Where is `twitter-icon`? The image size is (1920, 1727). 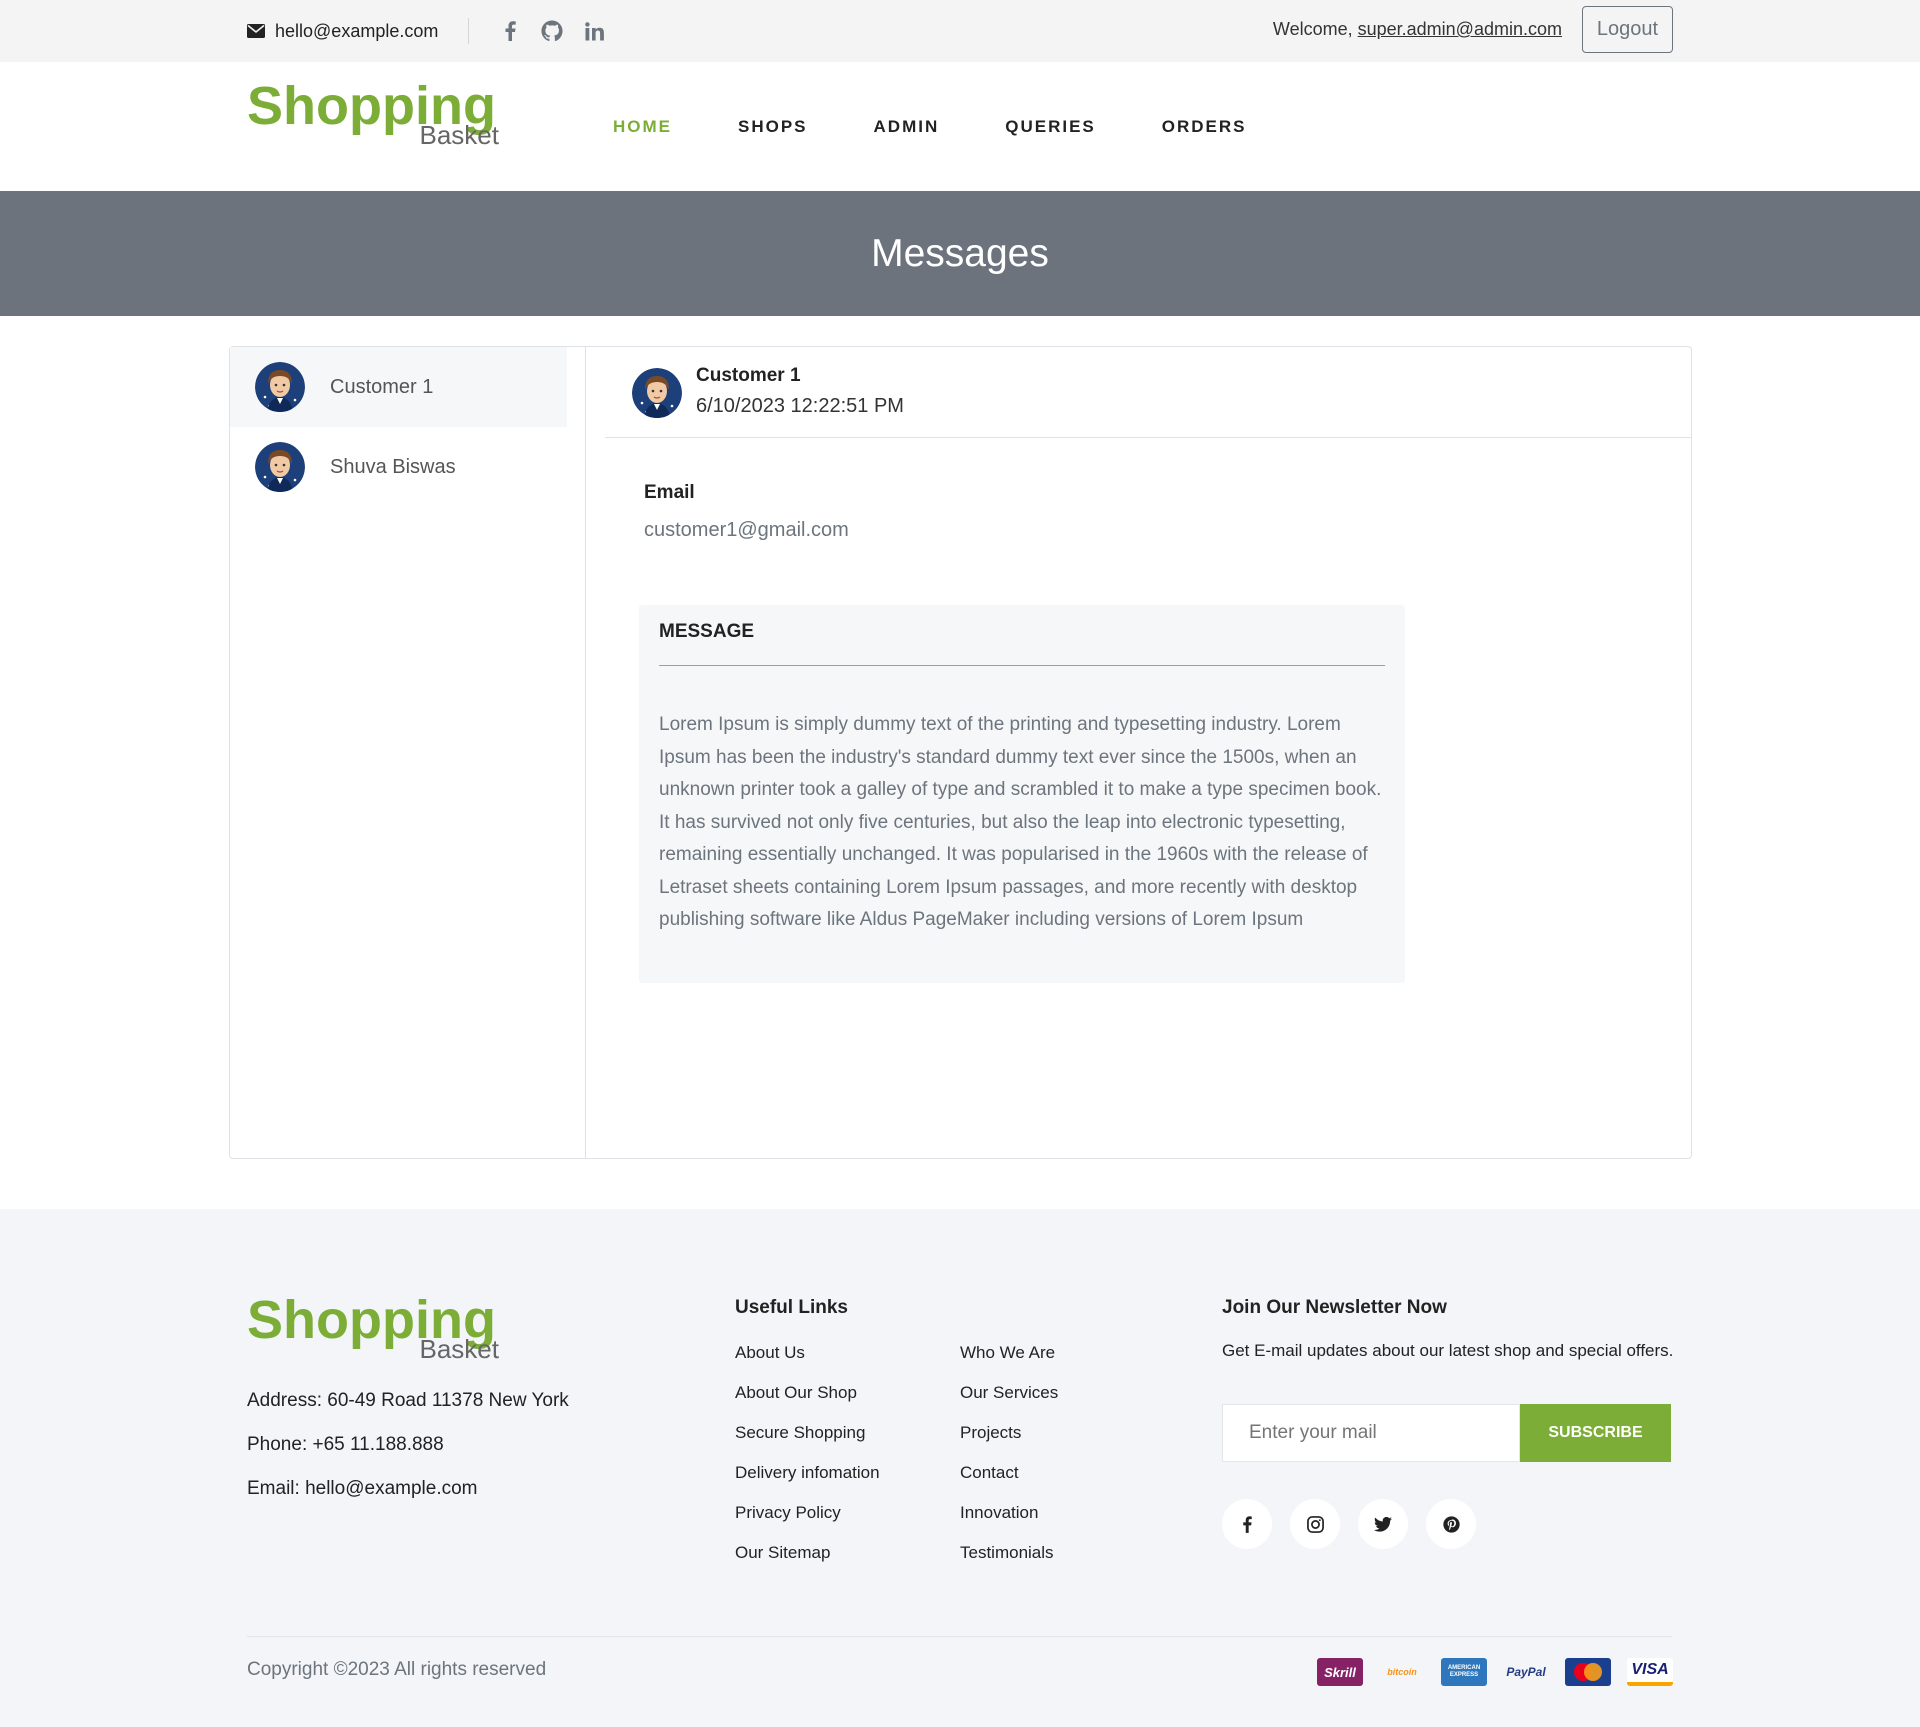
twitter-icon is located at coordinates (1383, 1524).